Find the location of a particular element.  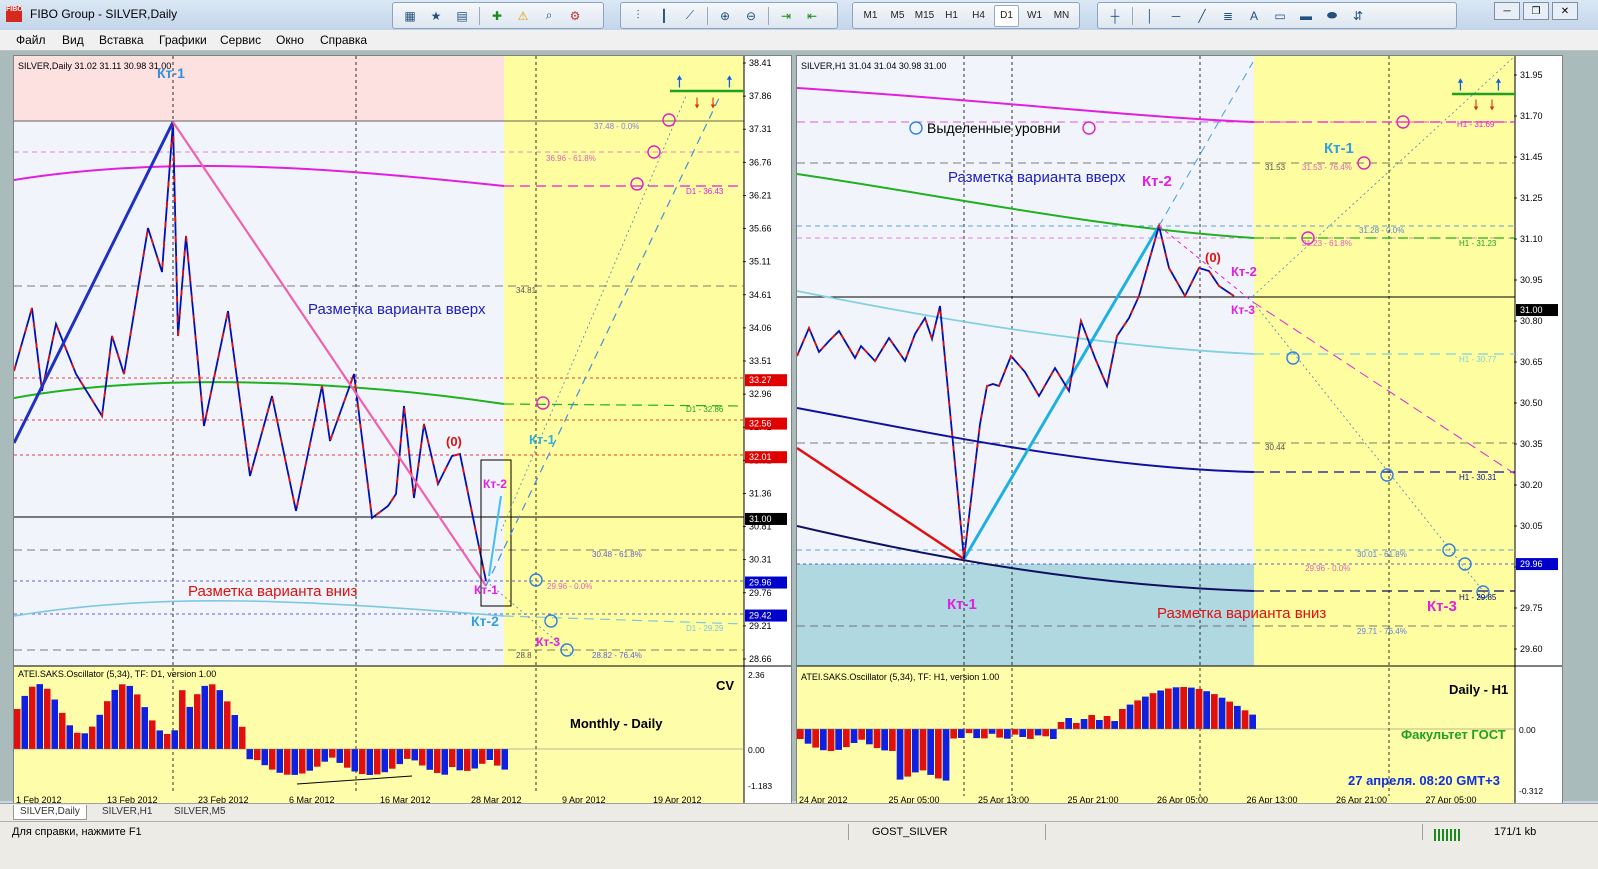

price-tag-label: 32.56 is located at coordinates (760, 424).